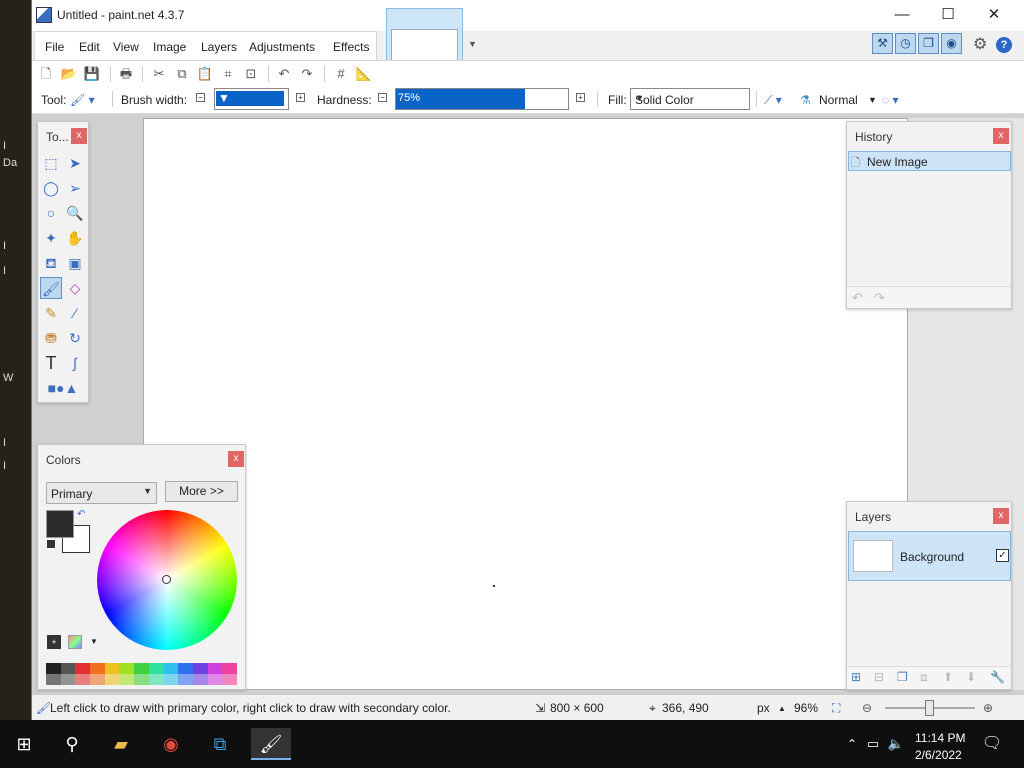 The image size is (1024, 768). What do you see at coordinates (805, 100) in the screenshot?
I see `blend-mode-icon: ⚗` at bounding box center [805, 100].